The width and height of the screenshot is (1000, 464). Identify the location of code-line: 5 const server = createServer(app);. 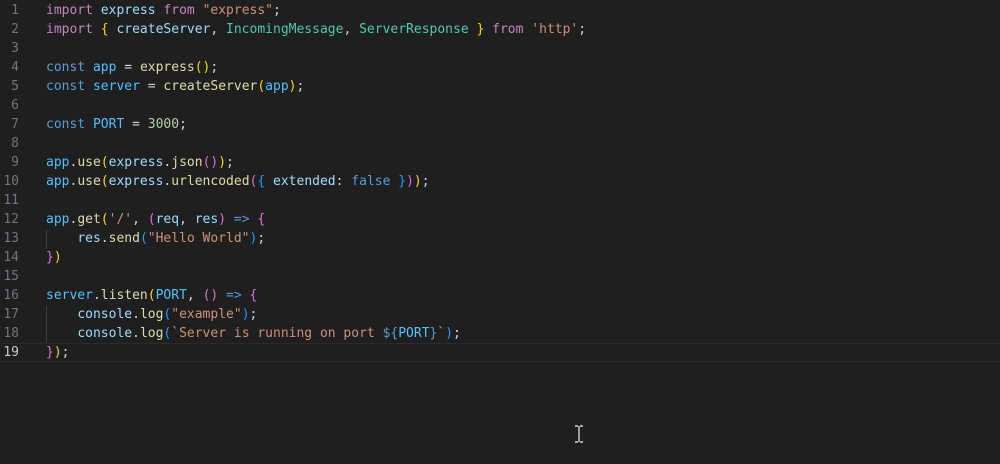
(500, 86).